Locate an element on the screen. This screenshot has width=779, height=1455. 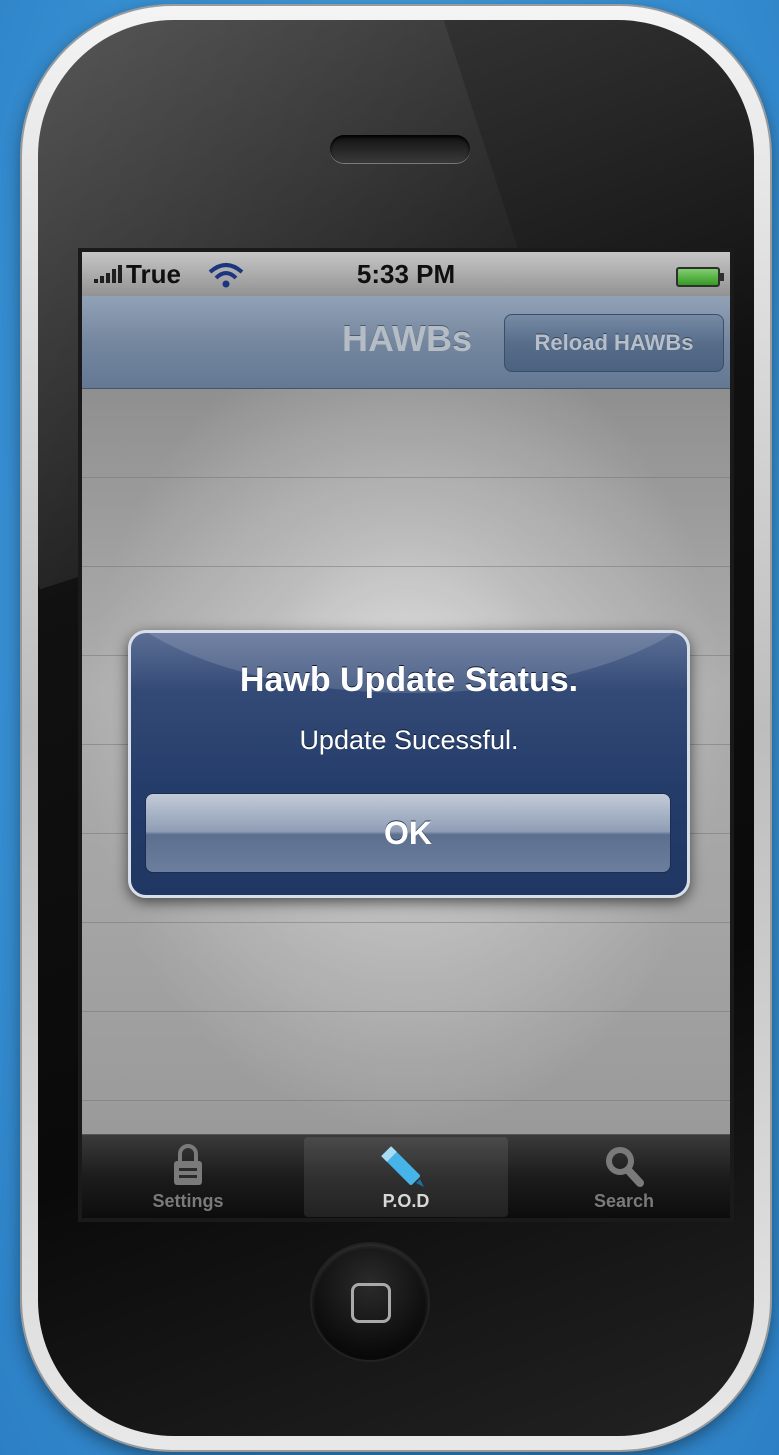
tab-bar: Settings P.O.D Search is located at coordinates (406, 1176).